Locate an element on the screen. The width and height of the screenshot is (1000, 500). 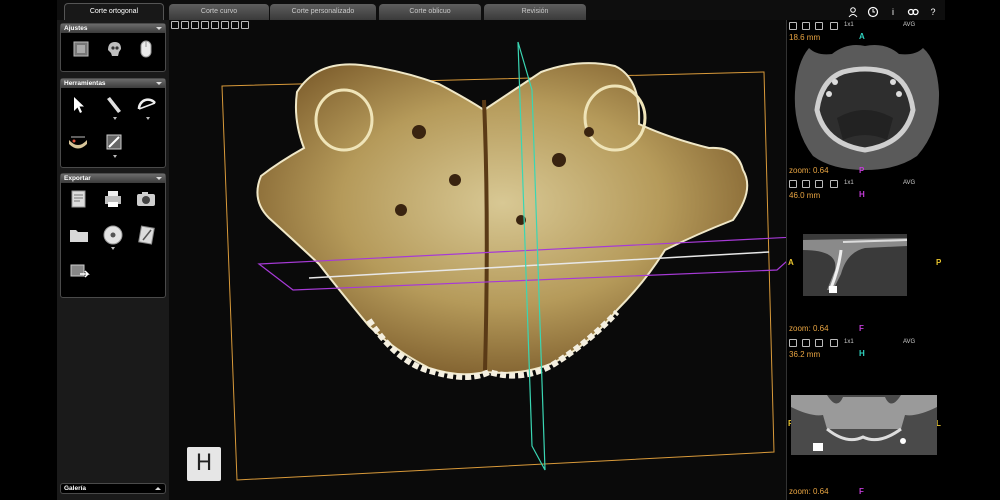
sagittal-view: 1x1 AVG 46.0 mm H A P zoom: 0.64 F is located at coordinates (866, 258).